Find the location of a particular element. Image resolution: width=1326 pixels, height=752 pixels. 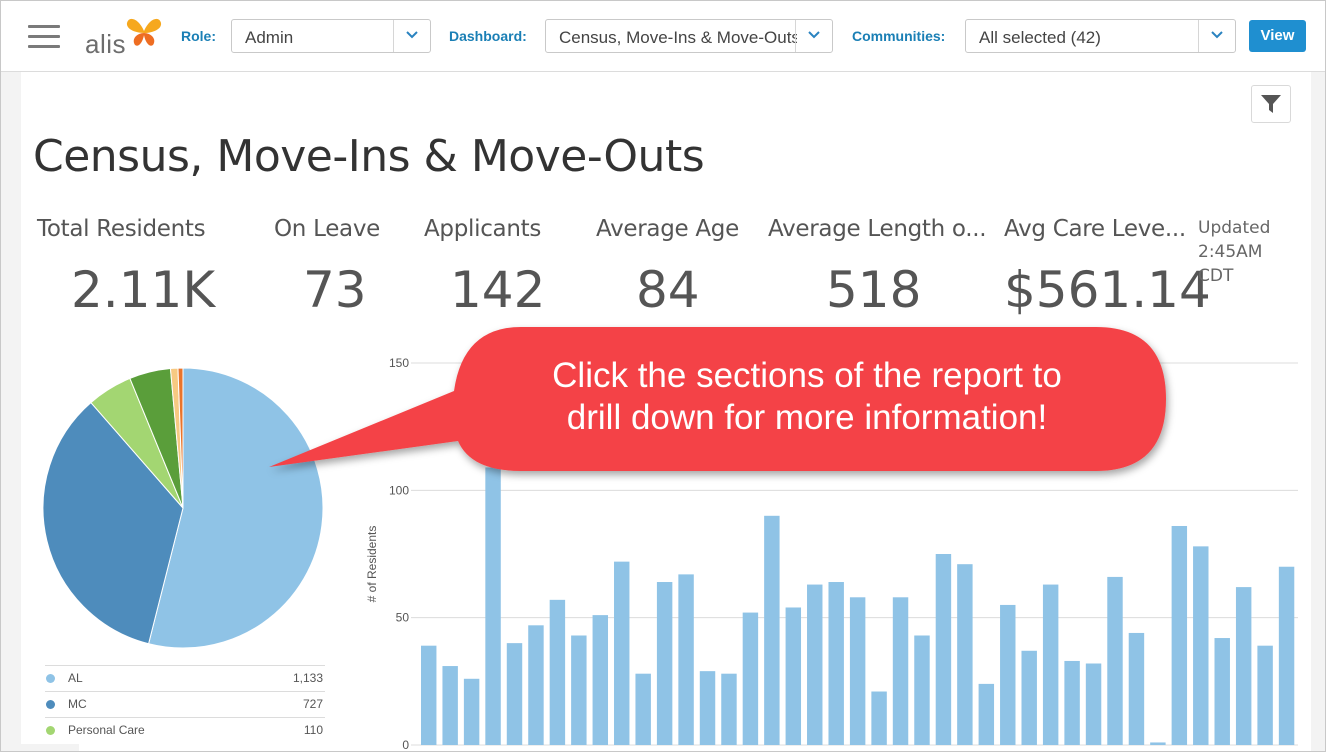

legend-value: 727 is located at coordinates (312, 704).